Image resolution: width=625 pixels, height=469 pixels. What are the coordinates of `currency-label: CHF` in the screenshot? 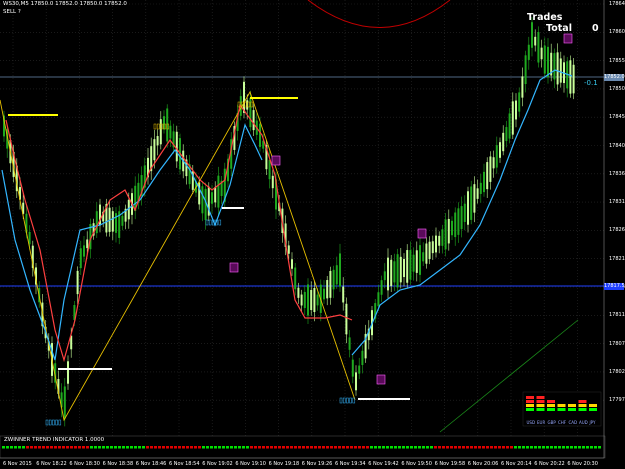 It's located at (562, 422).